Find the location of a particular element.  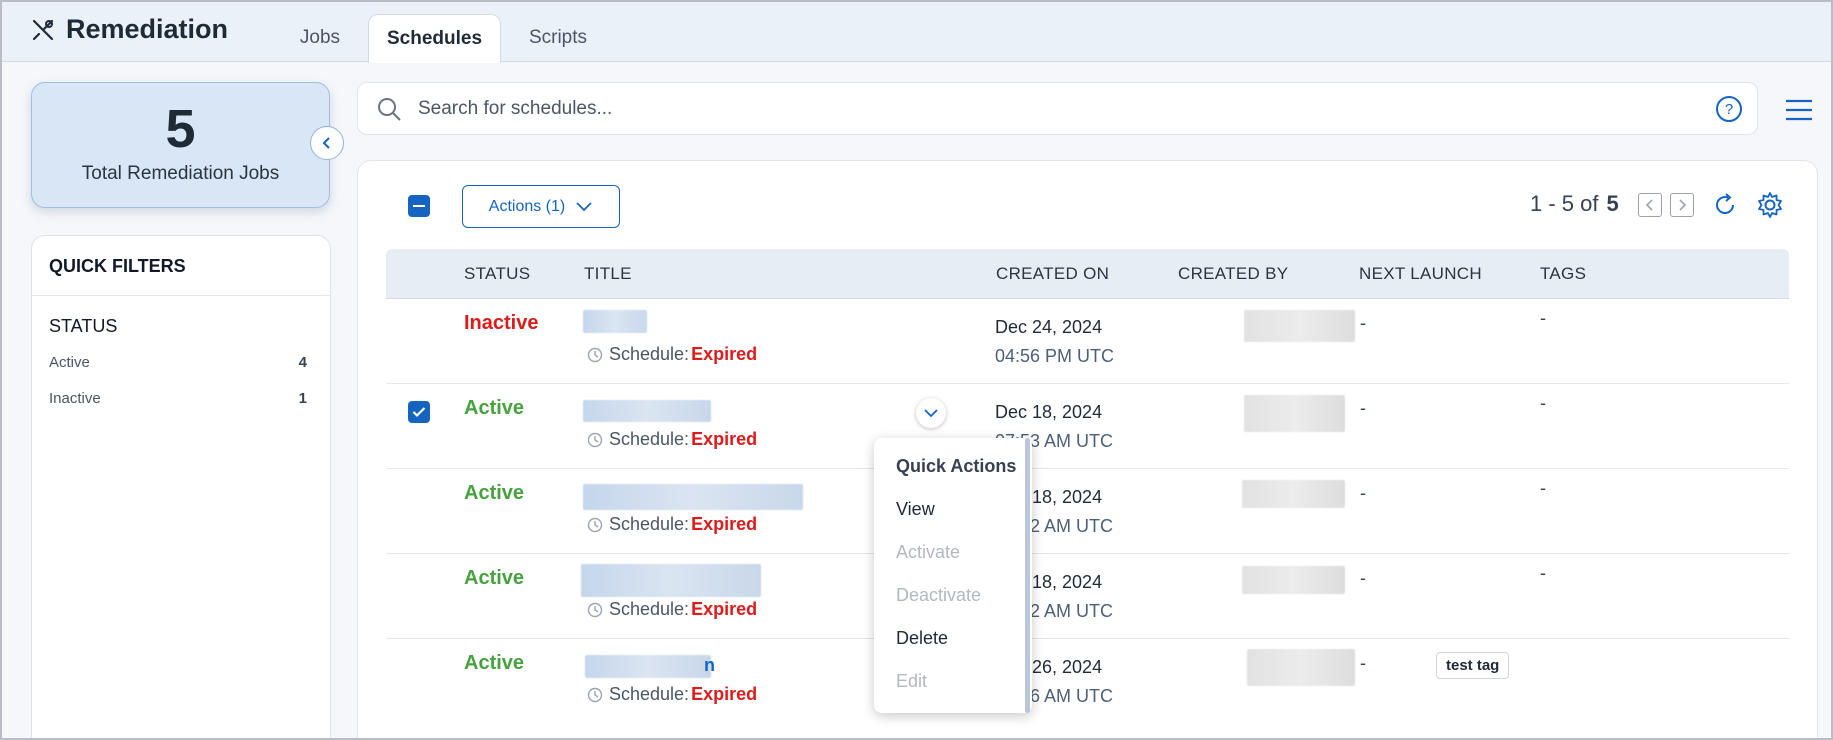

quick-filters-panel: QUICK FILTERS STATUS Active 4 Inactive 1 is located at coordinates (181, 486).